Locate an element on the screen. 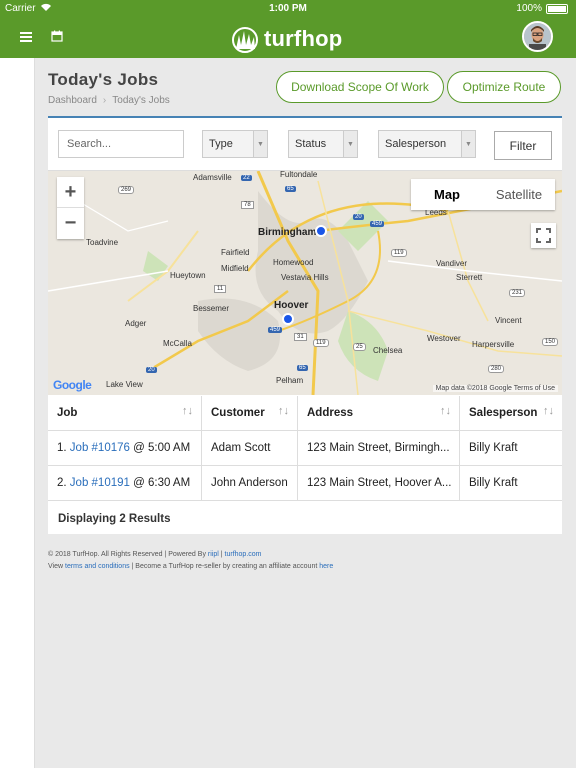  map-place-label: Vandiver is located at coordinates (451, 263).